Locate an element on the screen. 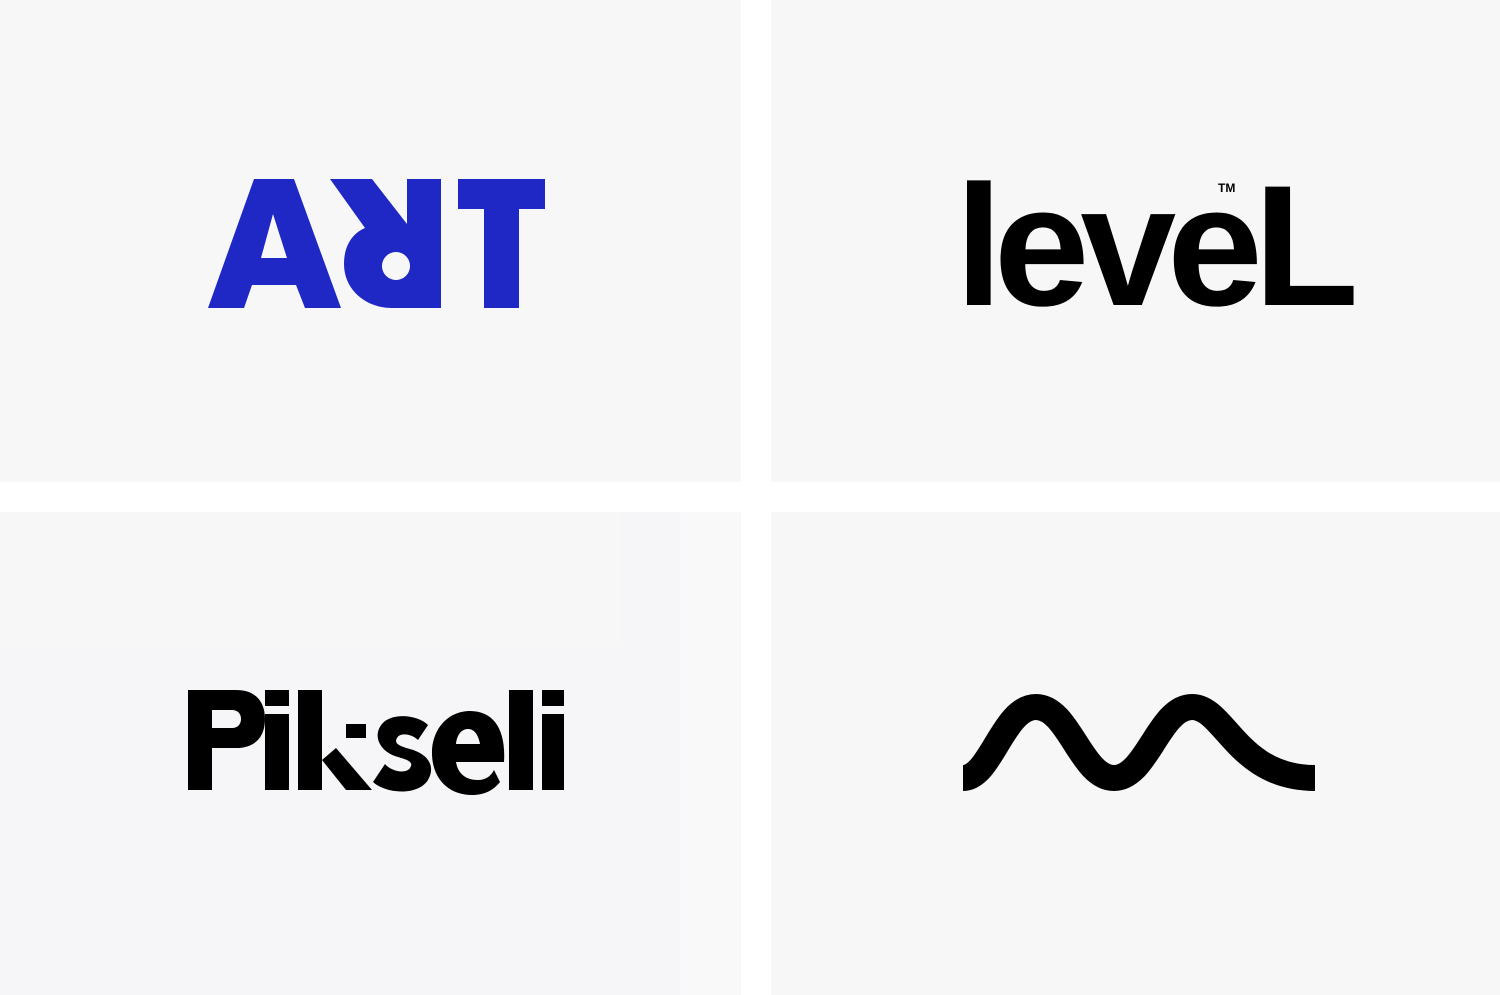 The height and width of the screenshot is (995, 1500). wave-m-icon is located at coordinates (1138, 742).